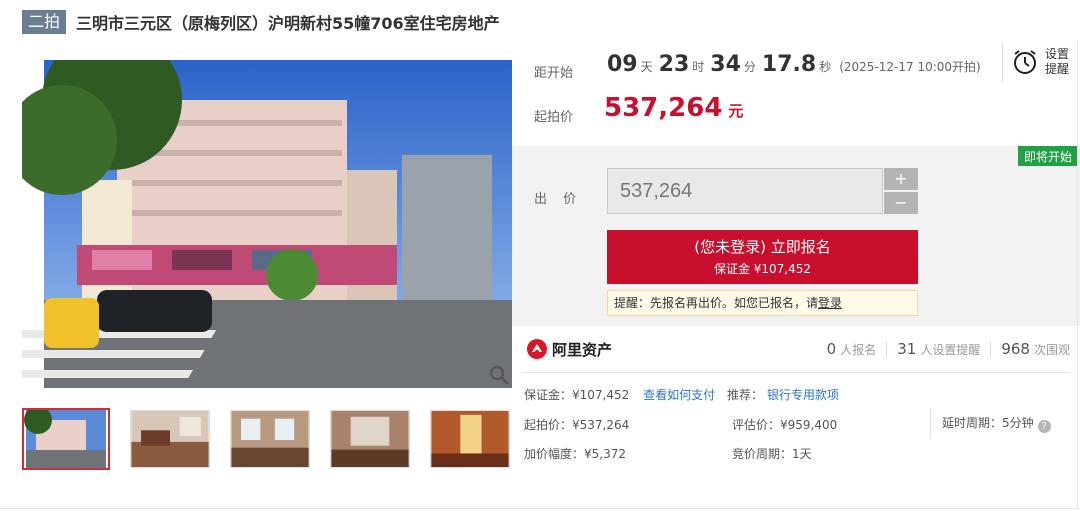 The image size is (1080, 511). I want to click on set-reminder-label: 设置提醒, so click(1057, 61).